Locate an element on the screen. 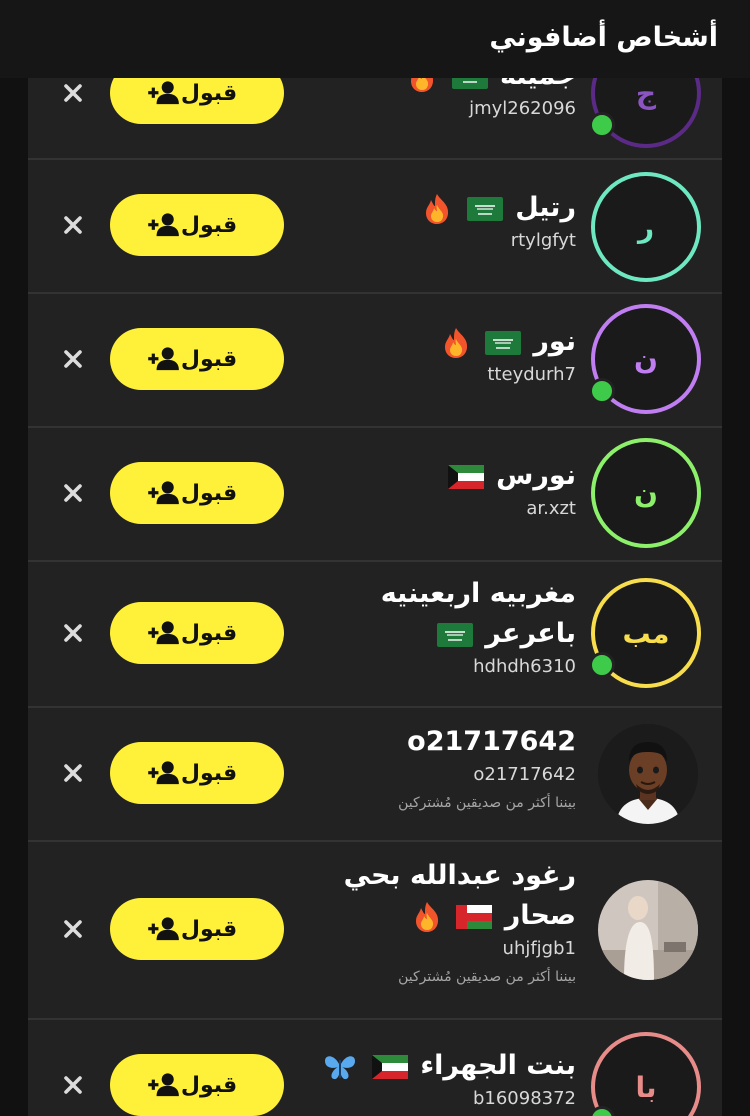 This screenshot has height=1116, width=750. avatar: با is located at coordinates (646, 1074).